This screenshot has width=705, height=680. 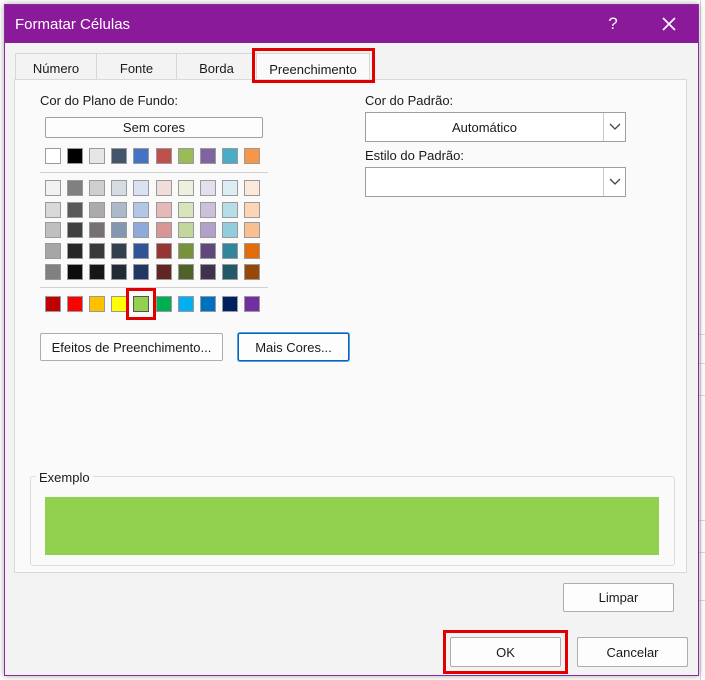 What do you see at coordinates (495, 182) in the screenshot?
I see `pattern-style-dropdown` at bounding box center [495, 182].